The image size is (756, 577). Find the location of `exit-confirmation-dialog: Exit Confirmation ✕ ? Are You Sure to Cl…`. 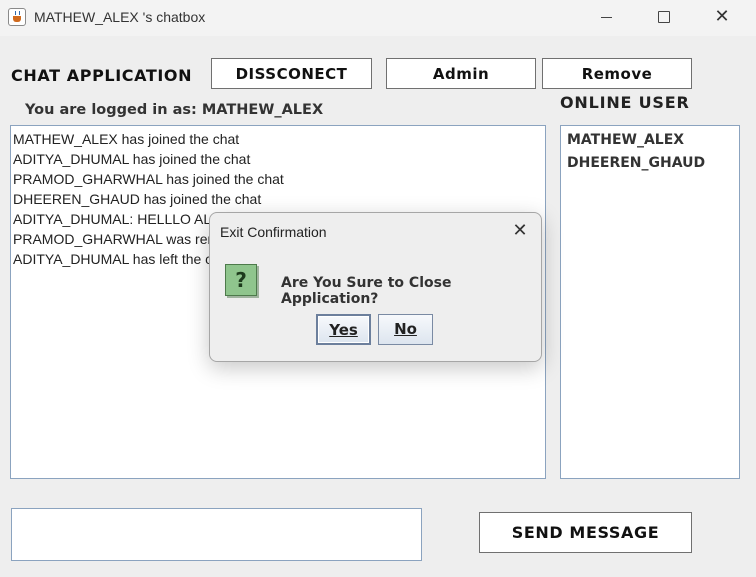

exit-confirmation-dialog: Exit Confirmation ✕ ? Are You Sure to Cl… is located at coordinates (375, 287).